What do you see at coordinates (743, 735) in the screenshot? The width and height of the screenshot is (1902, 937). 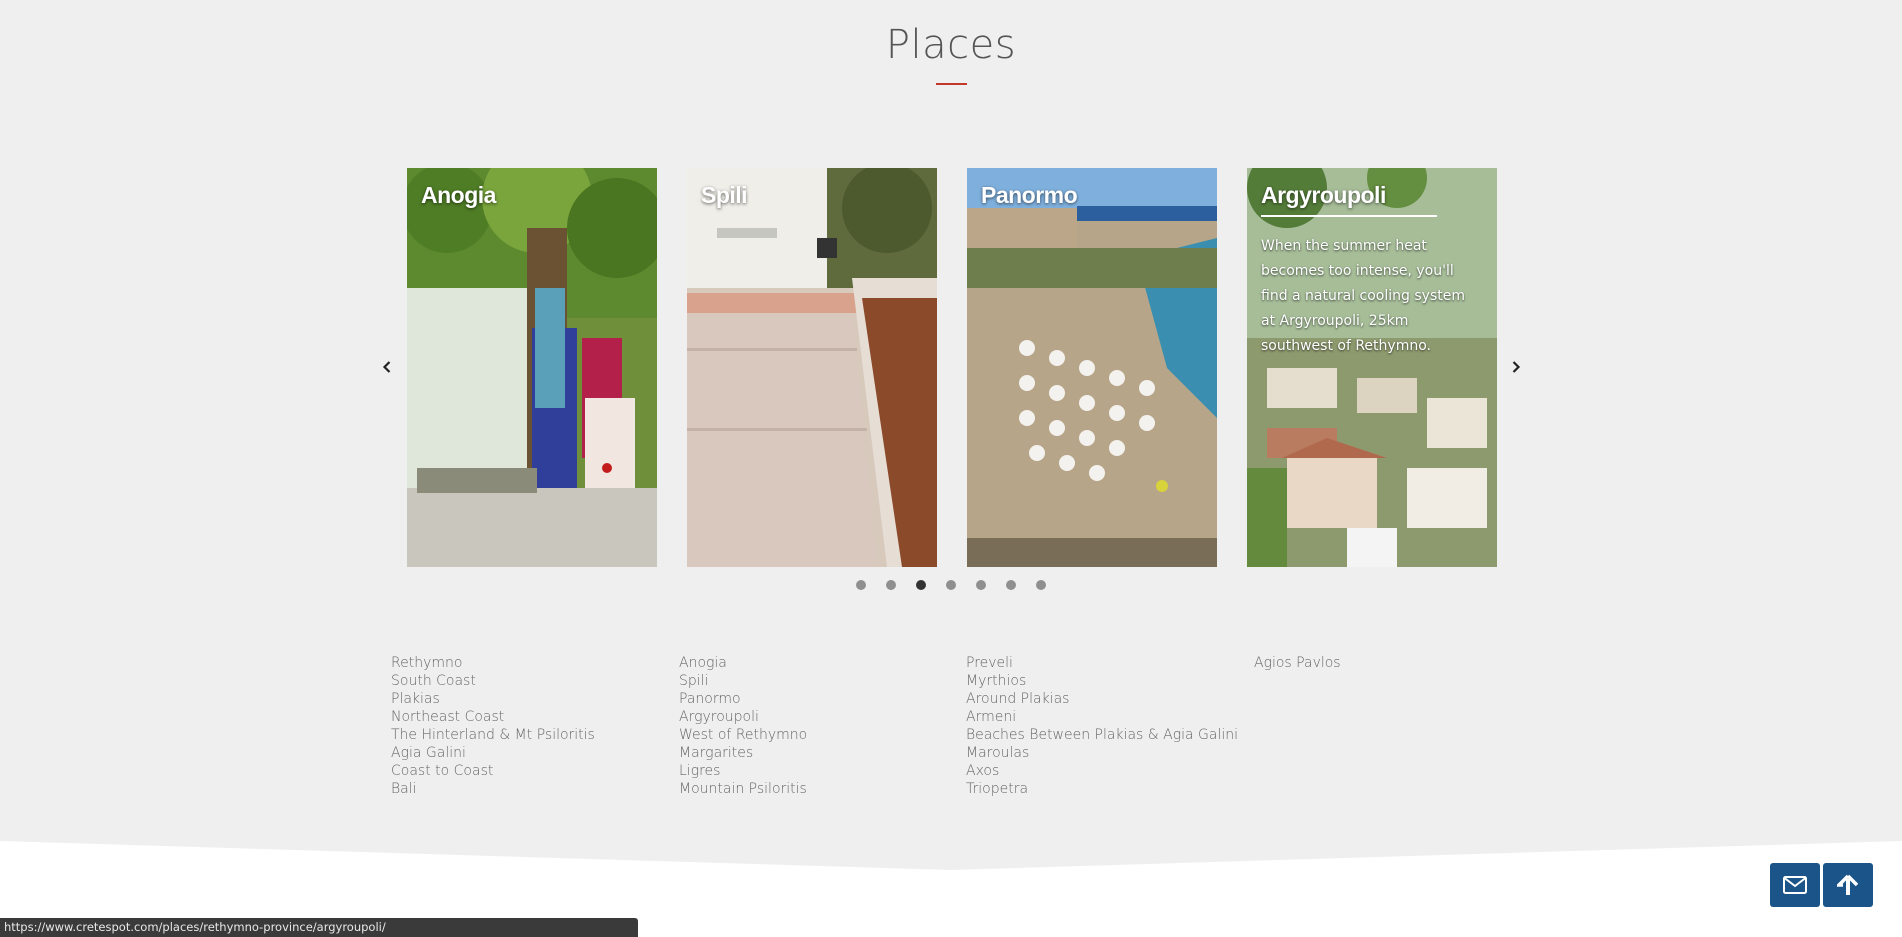 I see `place-link: West of Rethymno` at bounding box center [743, 735].